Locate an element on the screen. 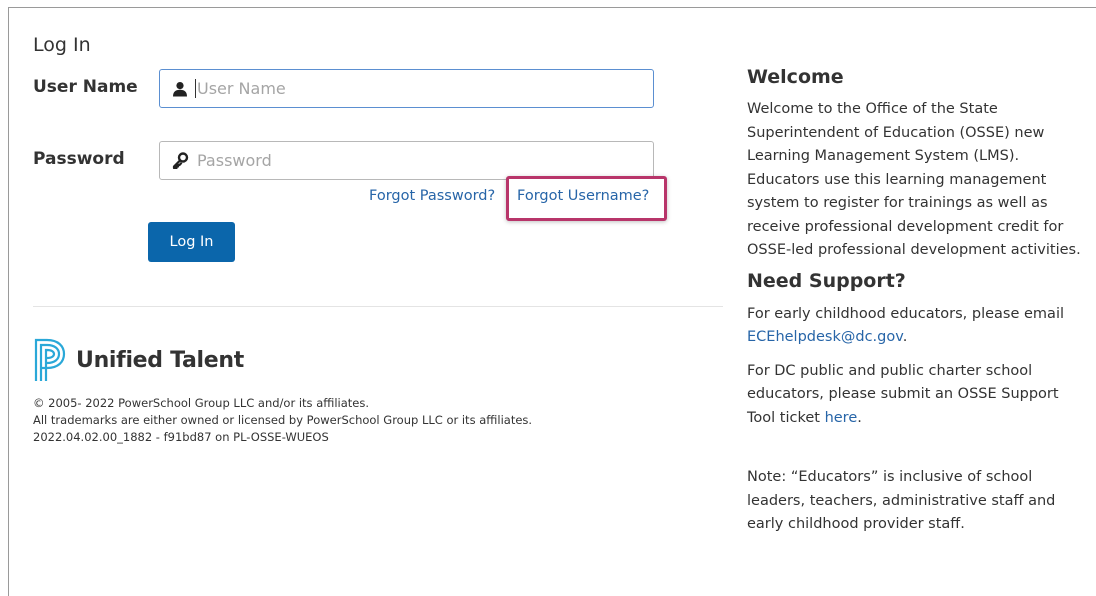  page-title: Log In is located at coordinates (62, 45).